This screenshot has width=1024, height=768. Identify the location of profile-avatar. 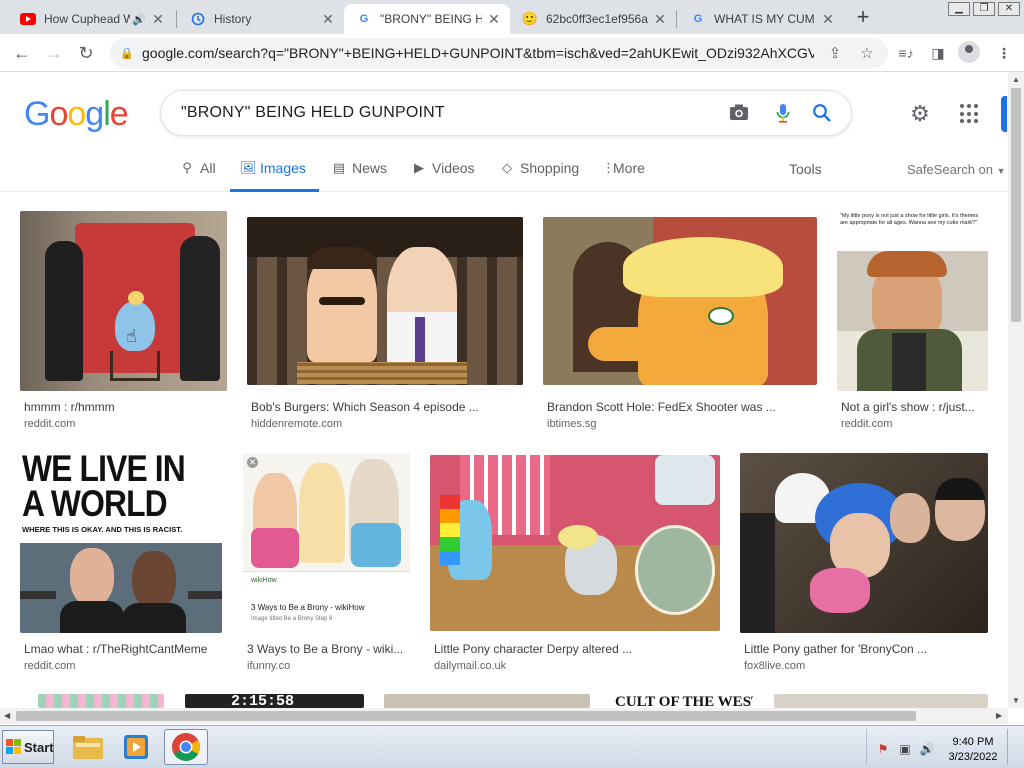
(969, 52).